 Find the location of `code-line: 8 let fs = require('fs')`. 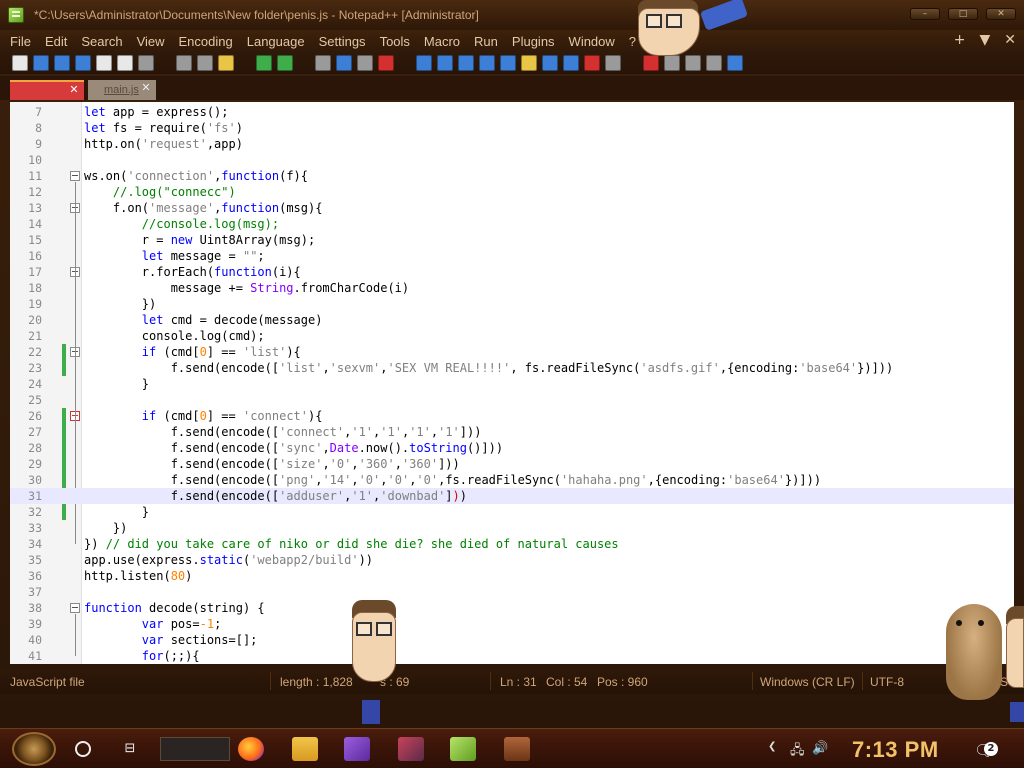

code-line: 8 let fs = require('fs') is located at coordinates (512, 128).